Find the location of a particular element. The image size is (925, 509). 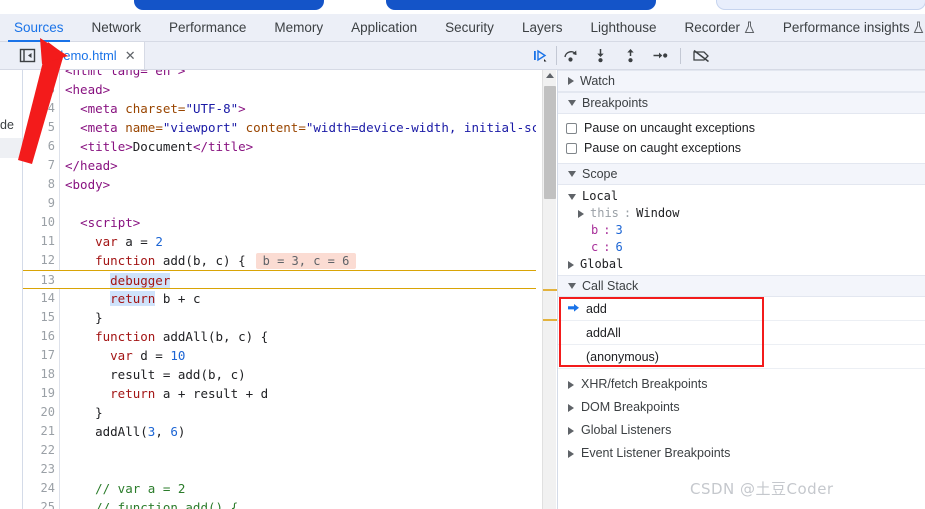

tab-network: Network is located at coordinates (117, 28).